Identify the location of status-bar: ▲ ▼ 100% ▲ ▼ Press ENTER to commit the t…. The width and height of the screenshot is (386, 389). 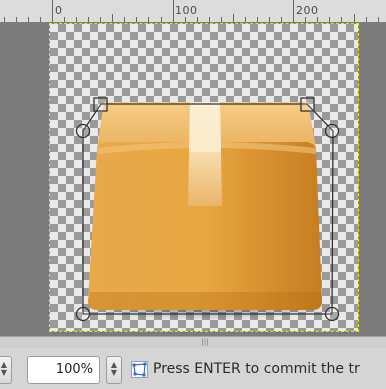
(193, 368).